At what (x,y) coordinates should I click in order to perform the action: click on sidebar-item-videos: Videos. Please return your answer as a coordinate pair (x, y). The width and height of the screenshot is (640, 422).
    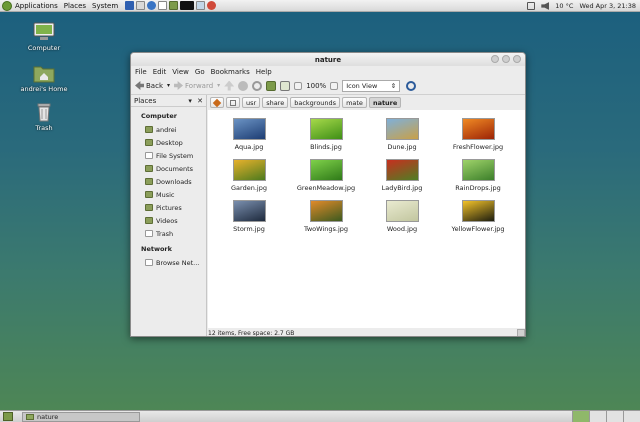
    Looking at the image, I should click on (168, 220).